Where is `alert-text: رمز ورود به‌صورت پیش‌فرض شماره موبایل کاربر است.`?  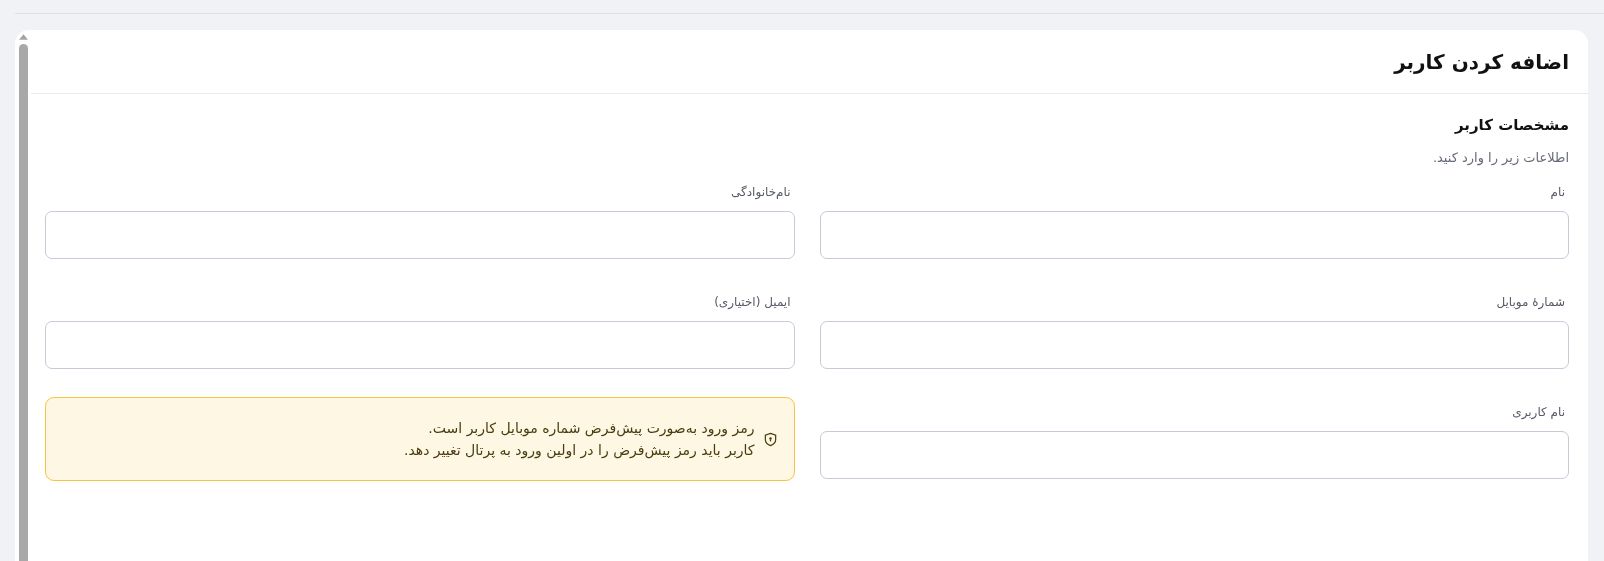
alert-text: رمز ورود به‌صورت پیش‌فرض شماره موبایل کاربر است. is located at coordinates (591, 428).